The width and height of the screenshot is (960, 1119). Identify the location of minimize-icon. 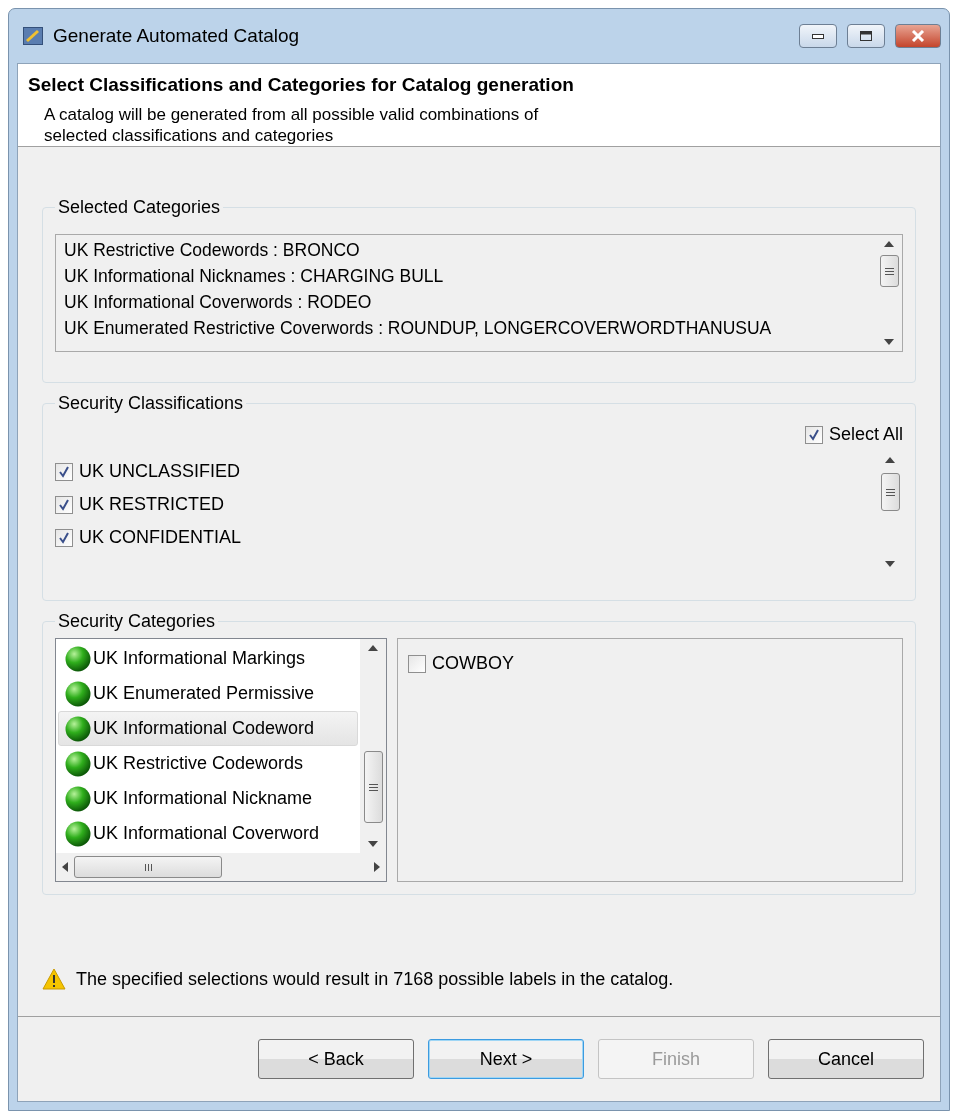
(818, 36).